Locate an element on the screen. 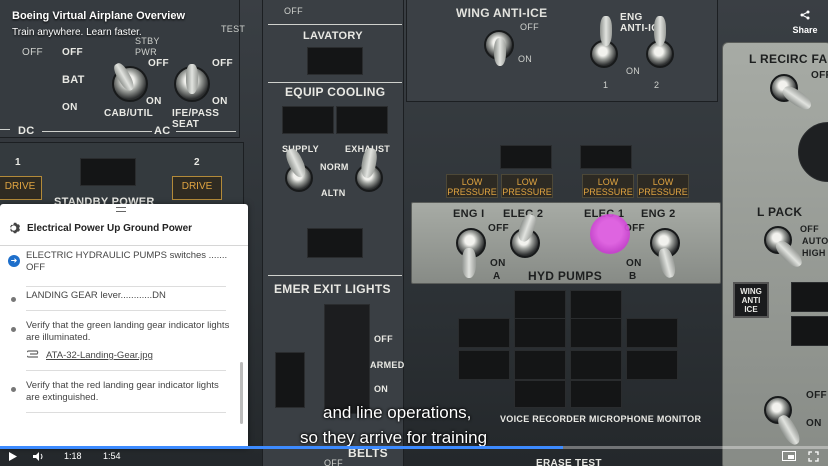 This screenshot has height=466, width=828. eng-ai-2-switch is located at coordinates (660, 31).